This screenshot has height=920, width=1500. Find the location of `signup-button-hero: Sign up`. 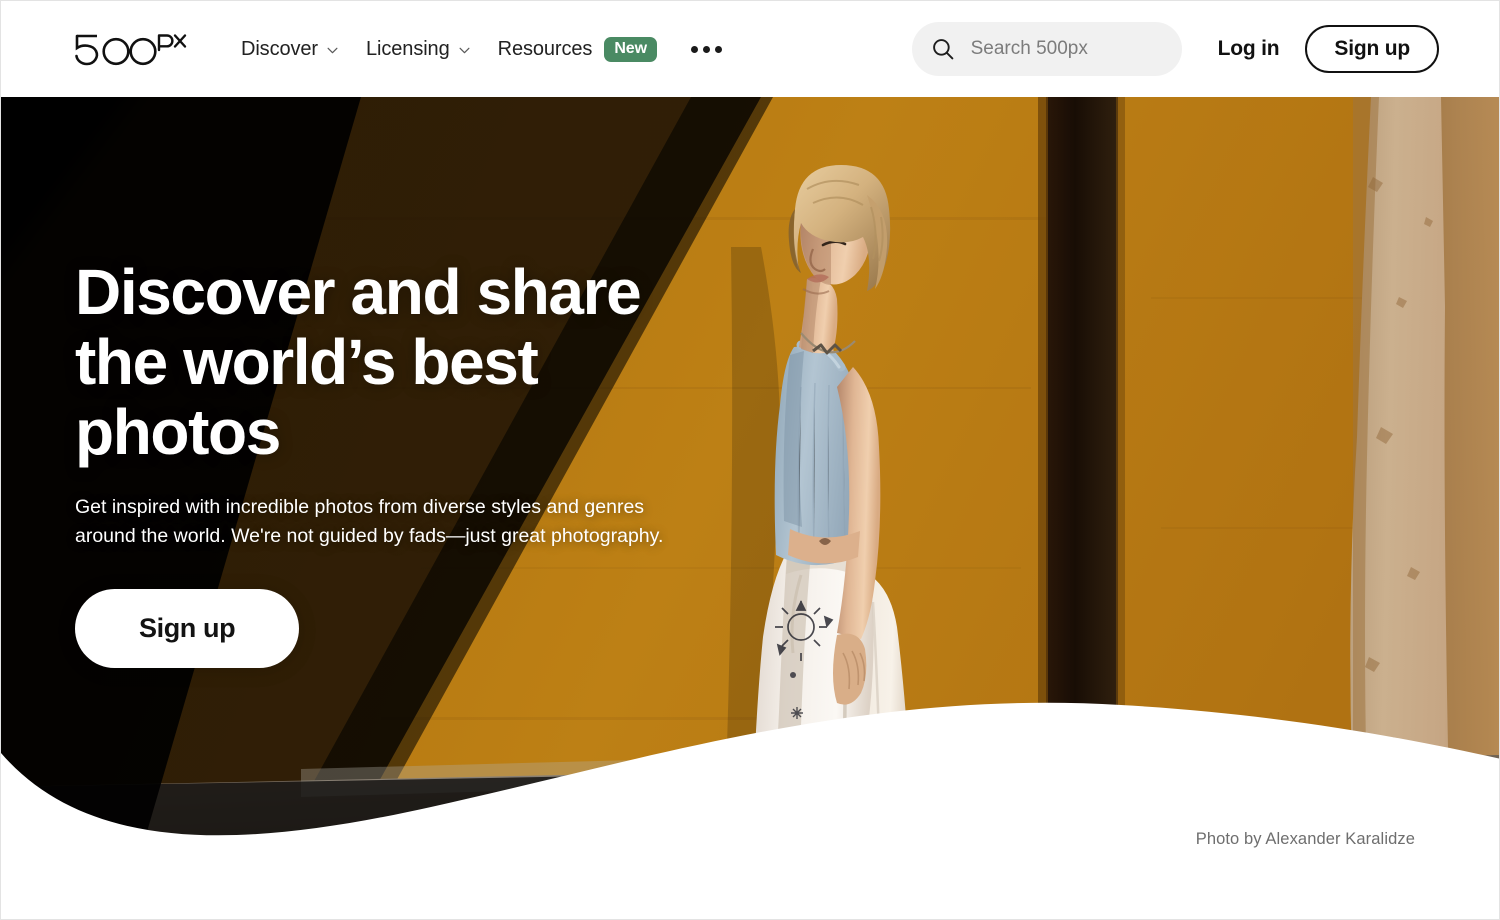

signup-button-hero: Sign up is located at coordinates (187, 628).